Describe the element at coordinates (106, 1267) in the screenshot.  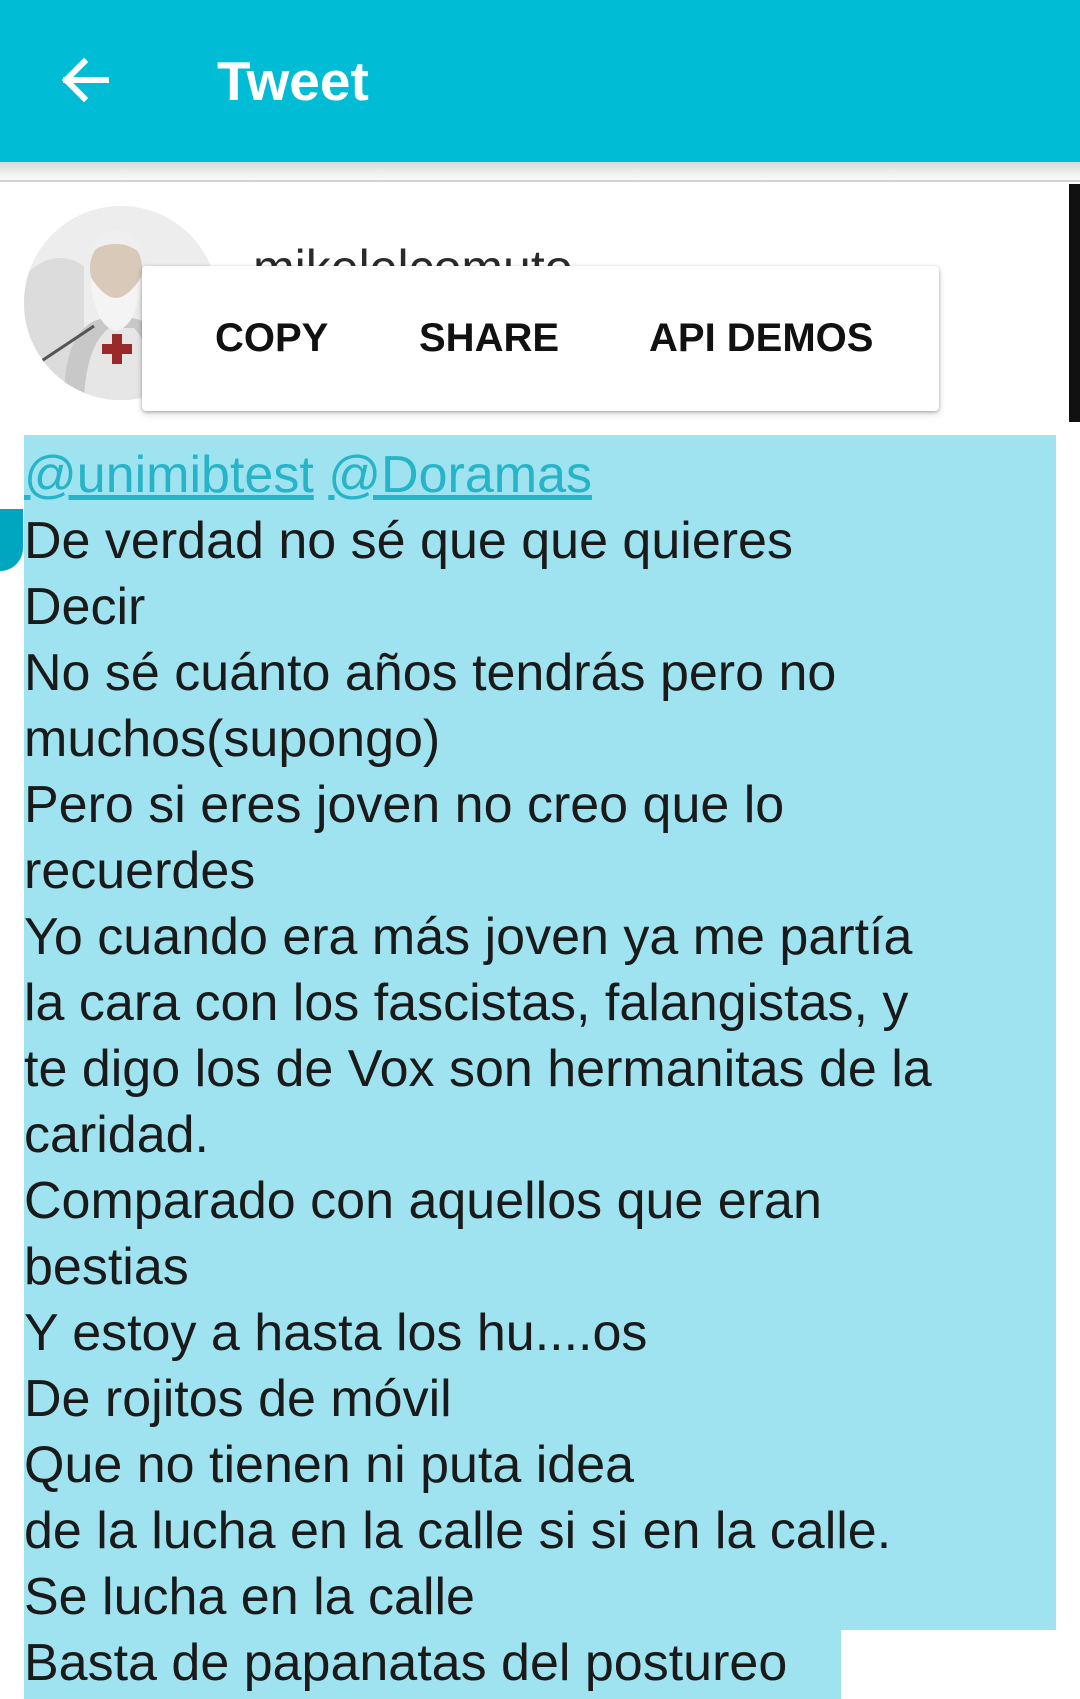
I see `tweet-line: bestias` at that location.